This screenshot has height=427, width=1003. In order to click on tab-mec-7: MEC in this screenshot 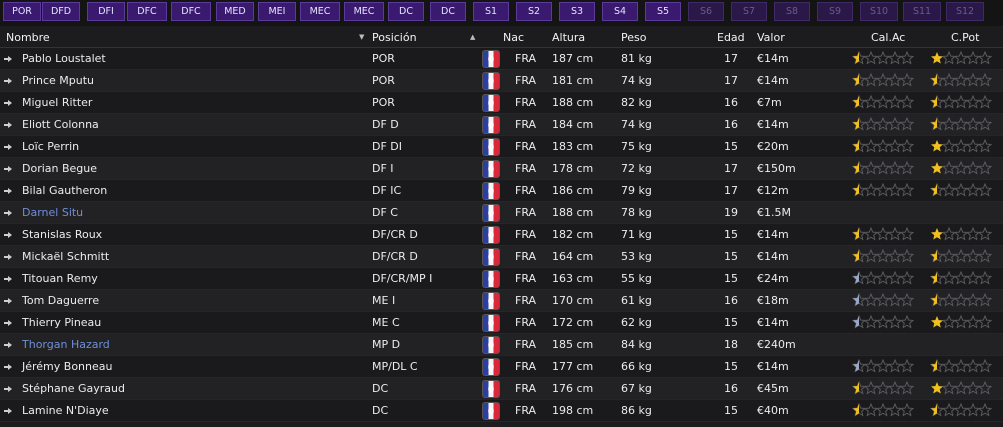, I will do `click(320, 11)`.